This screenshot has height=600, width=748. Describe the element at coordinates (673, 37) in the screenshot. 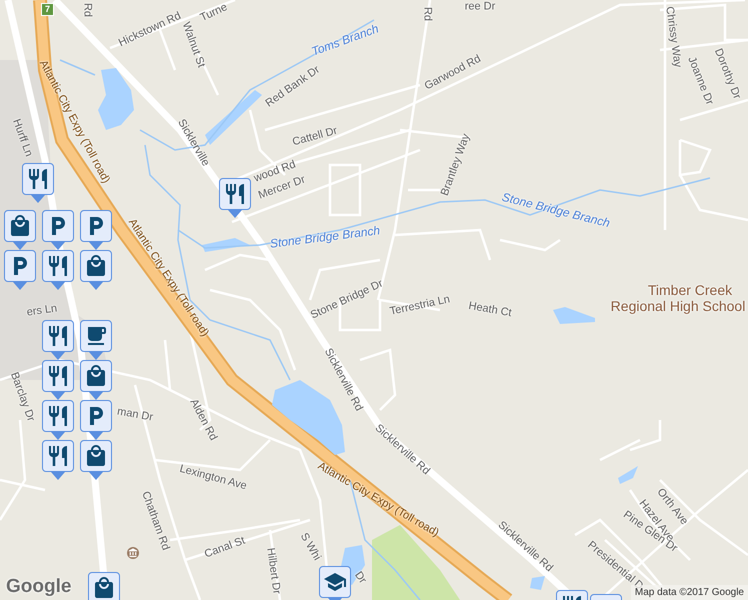

I see `street-label: Chrissy Way` at that location.